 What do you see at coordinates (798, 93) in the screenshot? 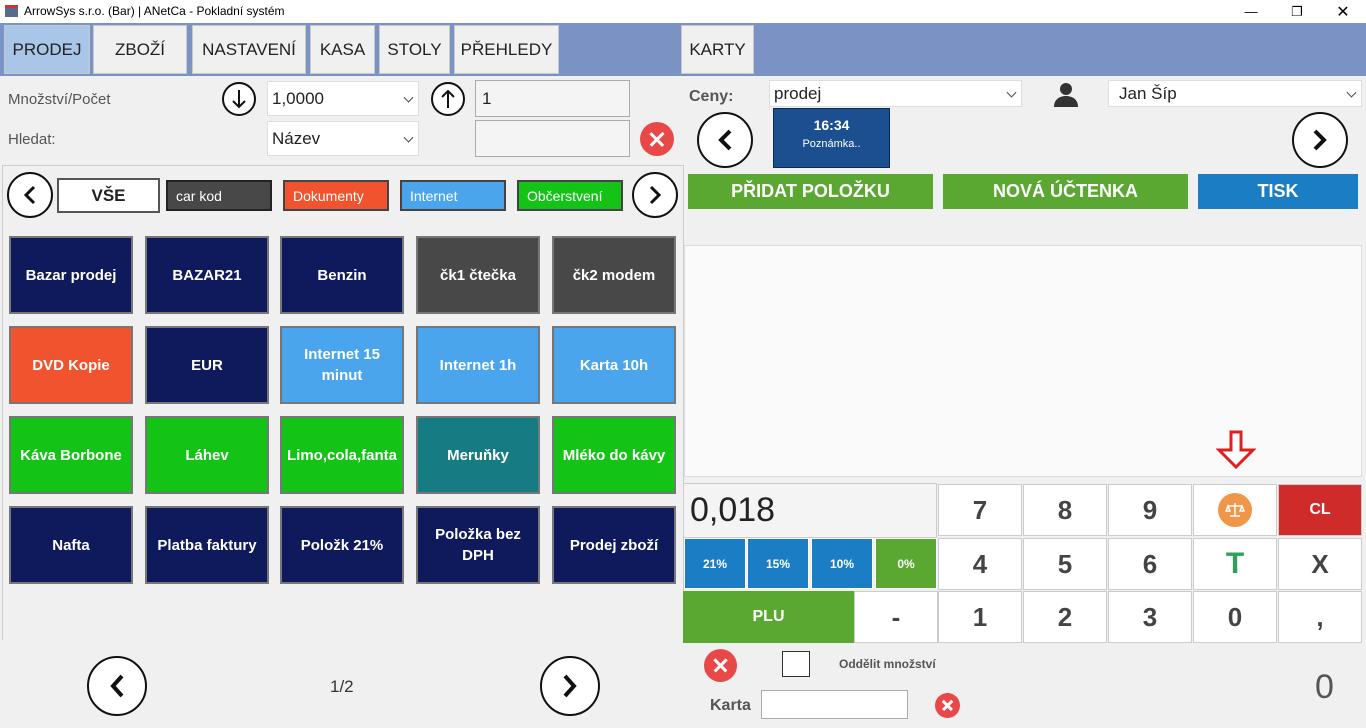
I see `prices-value: prodej` at bounding box center [798, 93].